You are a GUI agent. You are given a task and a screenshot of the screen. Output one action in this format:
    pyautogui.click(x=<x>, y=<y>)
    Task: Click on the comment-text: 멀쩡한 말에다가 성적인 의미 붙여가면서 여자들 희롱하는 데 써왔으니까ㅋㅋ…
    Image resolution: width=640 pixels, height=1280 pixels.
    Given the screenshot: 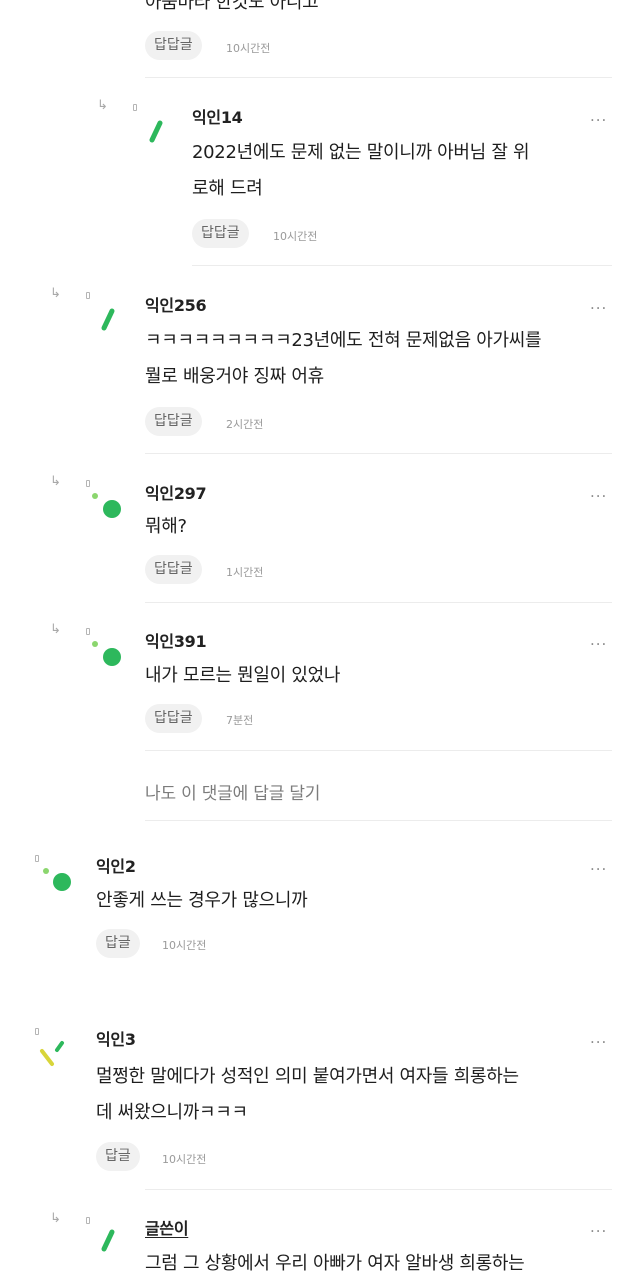 What is the action you would take?
    pyautogui.click(x=307, y=1094)
    